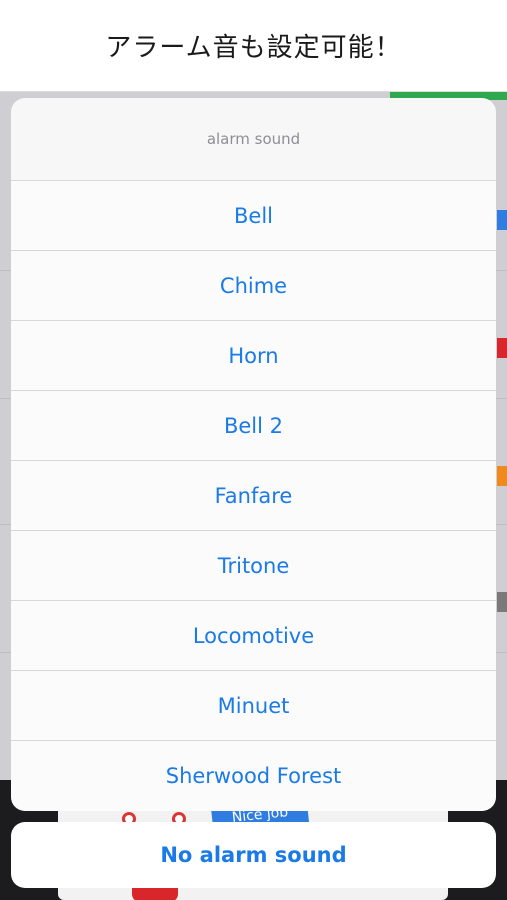 Image resolution: width=507 pixels, height=900 pixels. I want to click on caption-text: アラーム音も設定可能！, so click(253, 48).